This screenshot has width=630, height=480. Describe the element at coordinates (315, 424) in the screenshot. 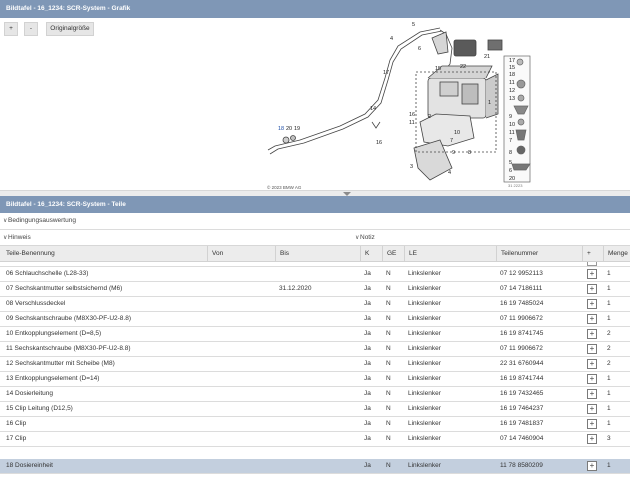

I see `table-row: 16 Clip Ja N Linkslenker 16 19 7481837 1 +` at that location.